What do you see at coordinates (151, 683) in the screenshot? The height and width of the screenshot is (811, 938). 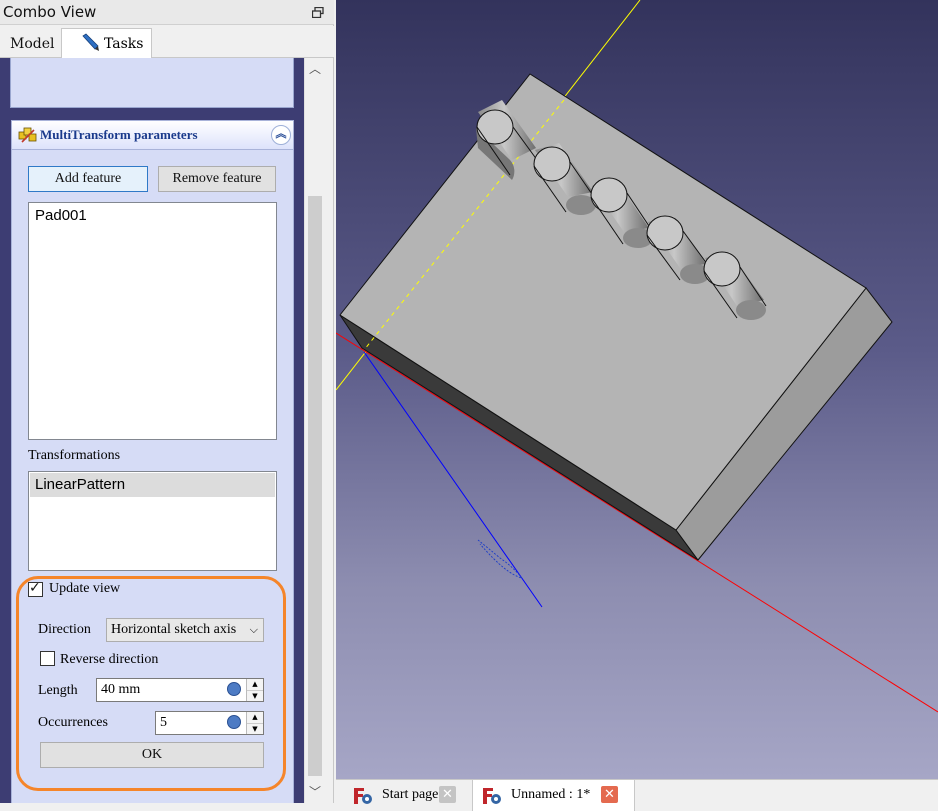 I see `highlight-ring` at bounding box center [151, 683].